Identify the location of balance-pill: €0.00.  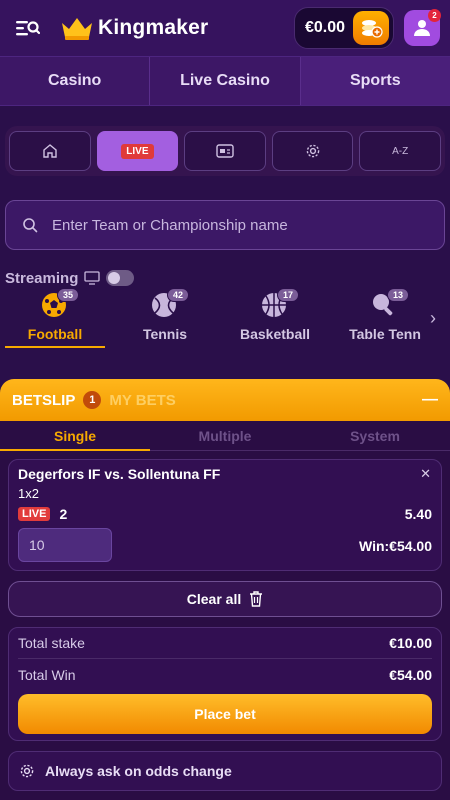
(343, 28).